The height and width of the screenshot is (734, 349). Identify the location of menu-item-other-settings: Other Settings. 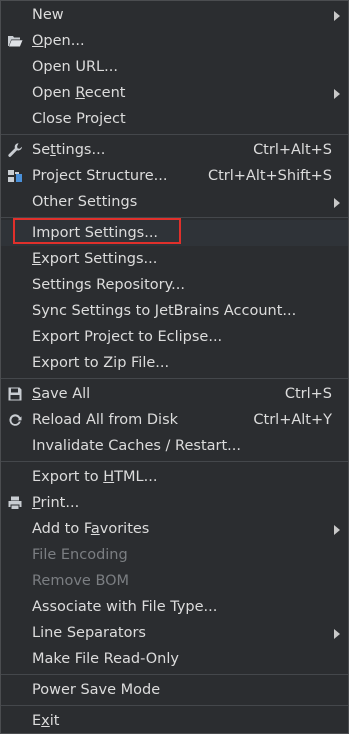
(174, 202).